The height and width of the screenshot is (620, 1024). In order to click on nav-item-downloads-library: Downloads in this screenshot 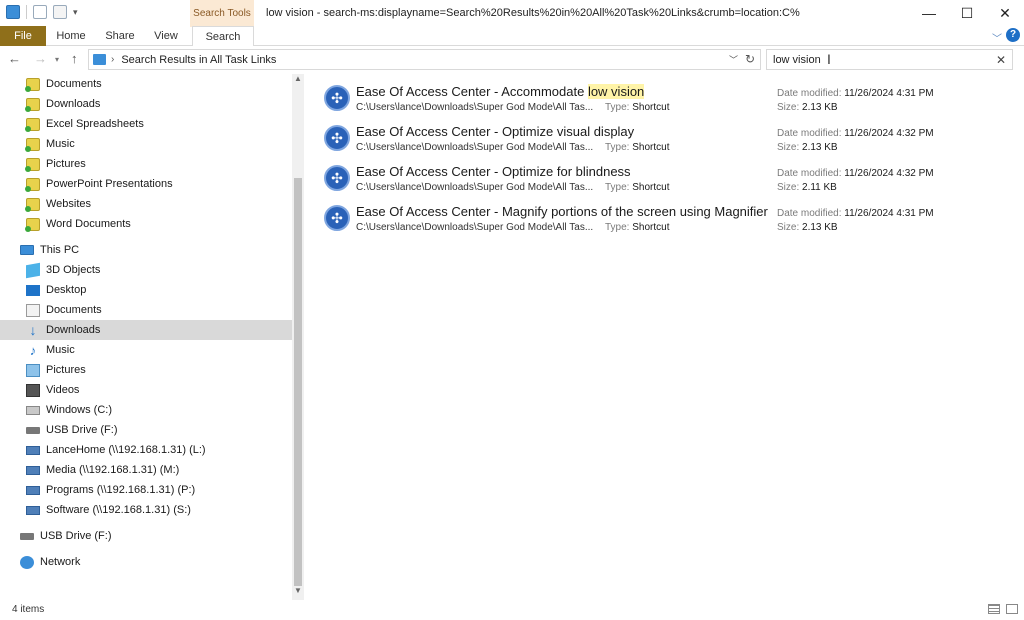, I will do `click(146, 104)`.